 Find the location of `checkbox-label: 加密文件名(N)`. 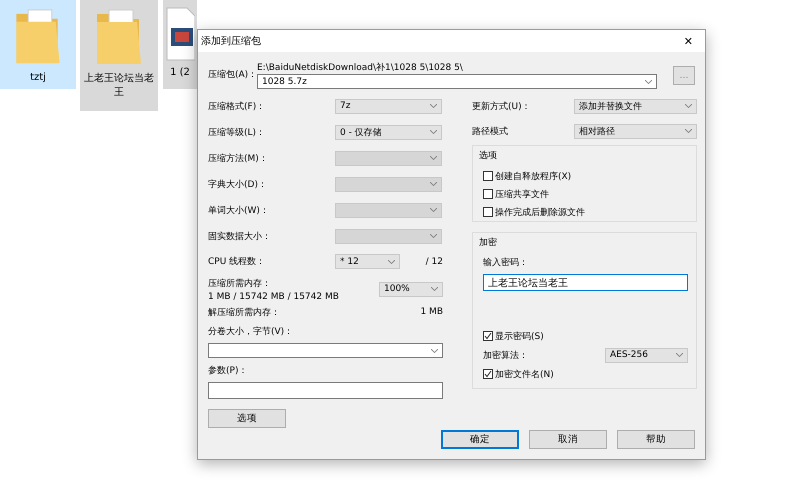

checkbox-label: 加密文件名(N) is located at coordinates (524, 374).